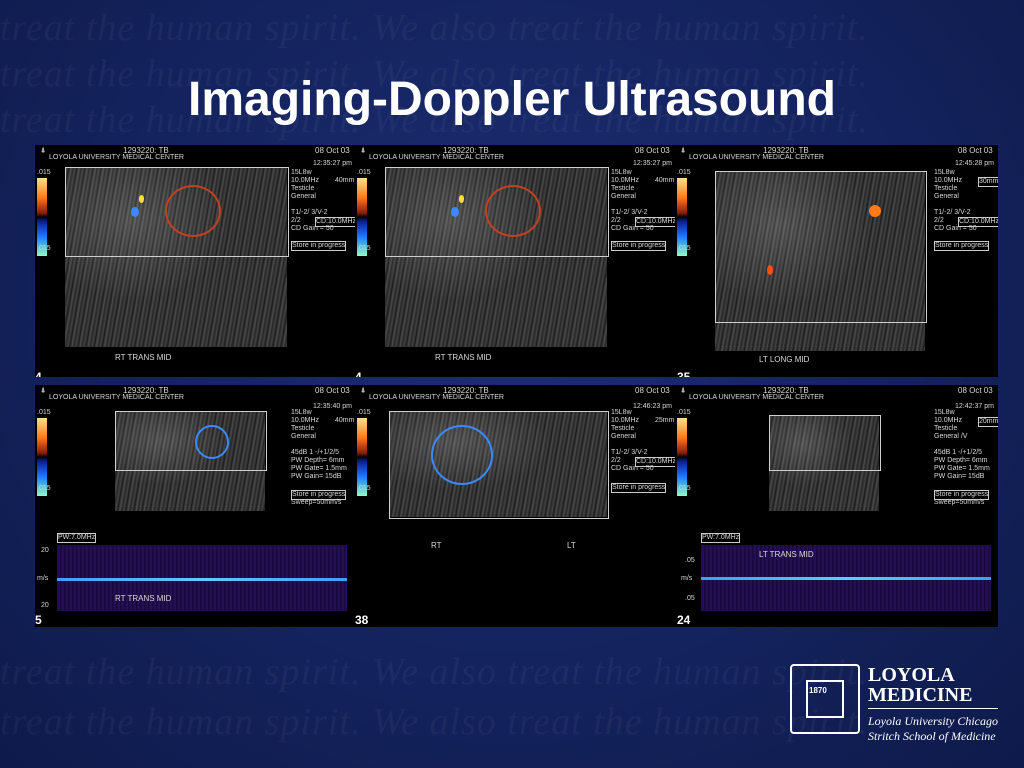  Describe the element at coordinates (512, 99) in the screenshot. I see `slide-title: Imaging-Doppler Ultrasound` at that location.